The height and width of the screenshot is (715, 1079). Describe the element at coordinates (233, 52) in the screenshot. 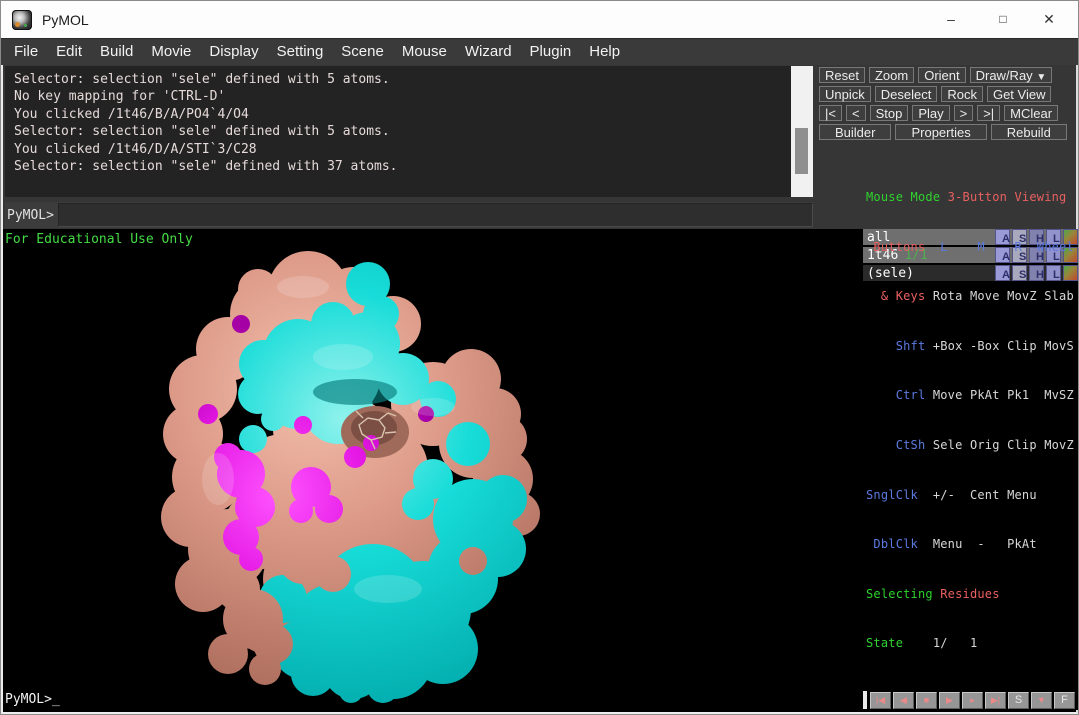

I see `menu-display: Display` at that location.